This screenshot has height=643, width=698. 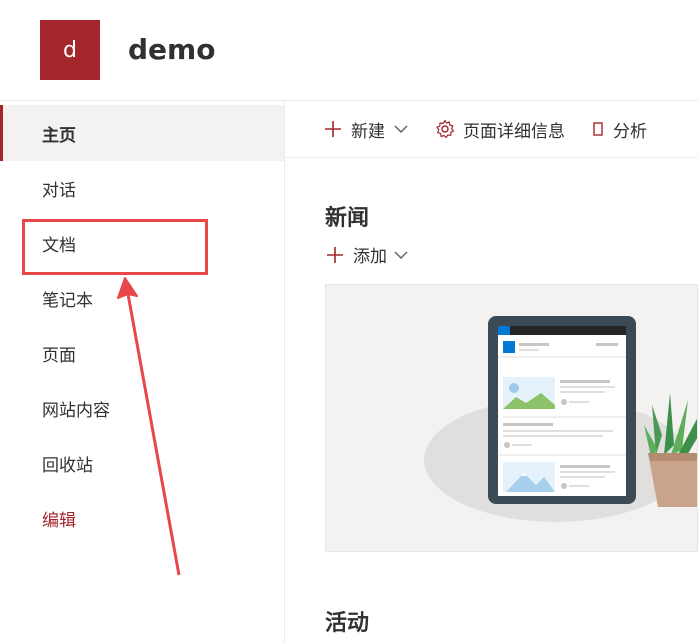 I want to click on activity-section-title: 活动, so click(x=347, y=623).